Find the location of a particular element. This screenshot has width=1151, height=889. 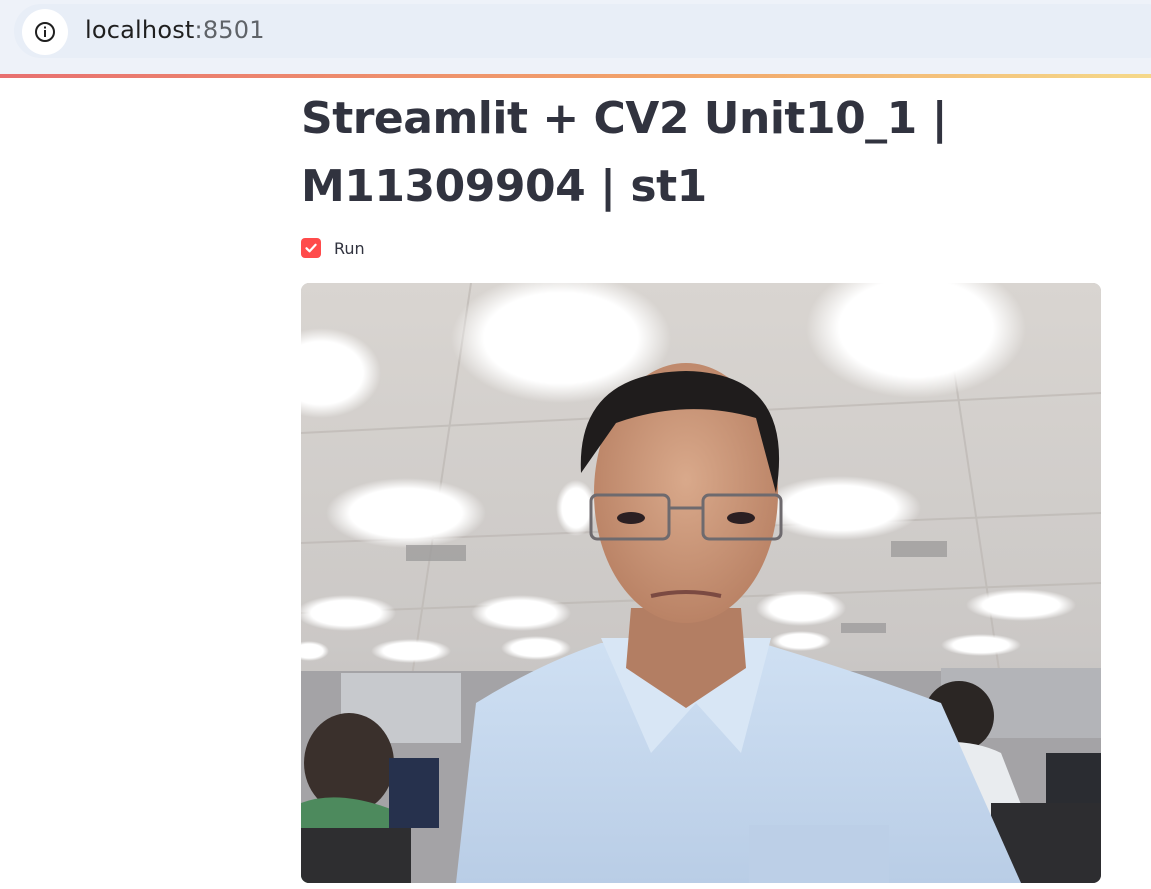

url-text: localhost:8501 is located at coordinates (175, 30).